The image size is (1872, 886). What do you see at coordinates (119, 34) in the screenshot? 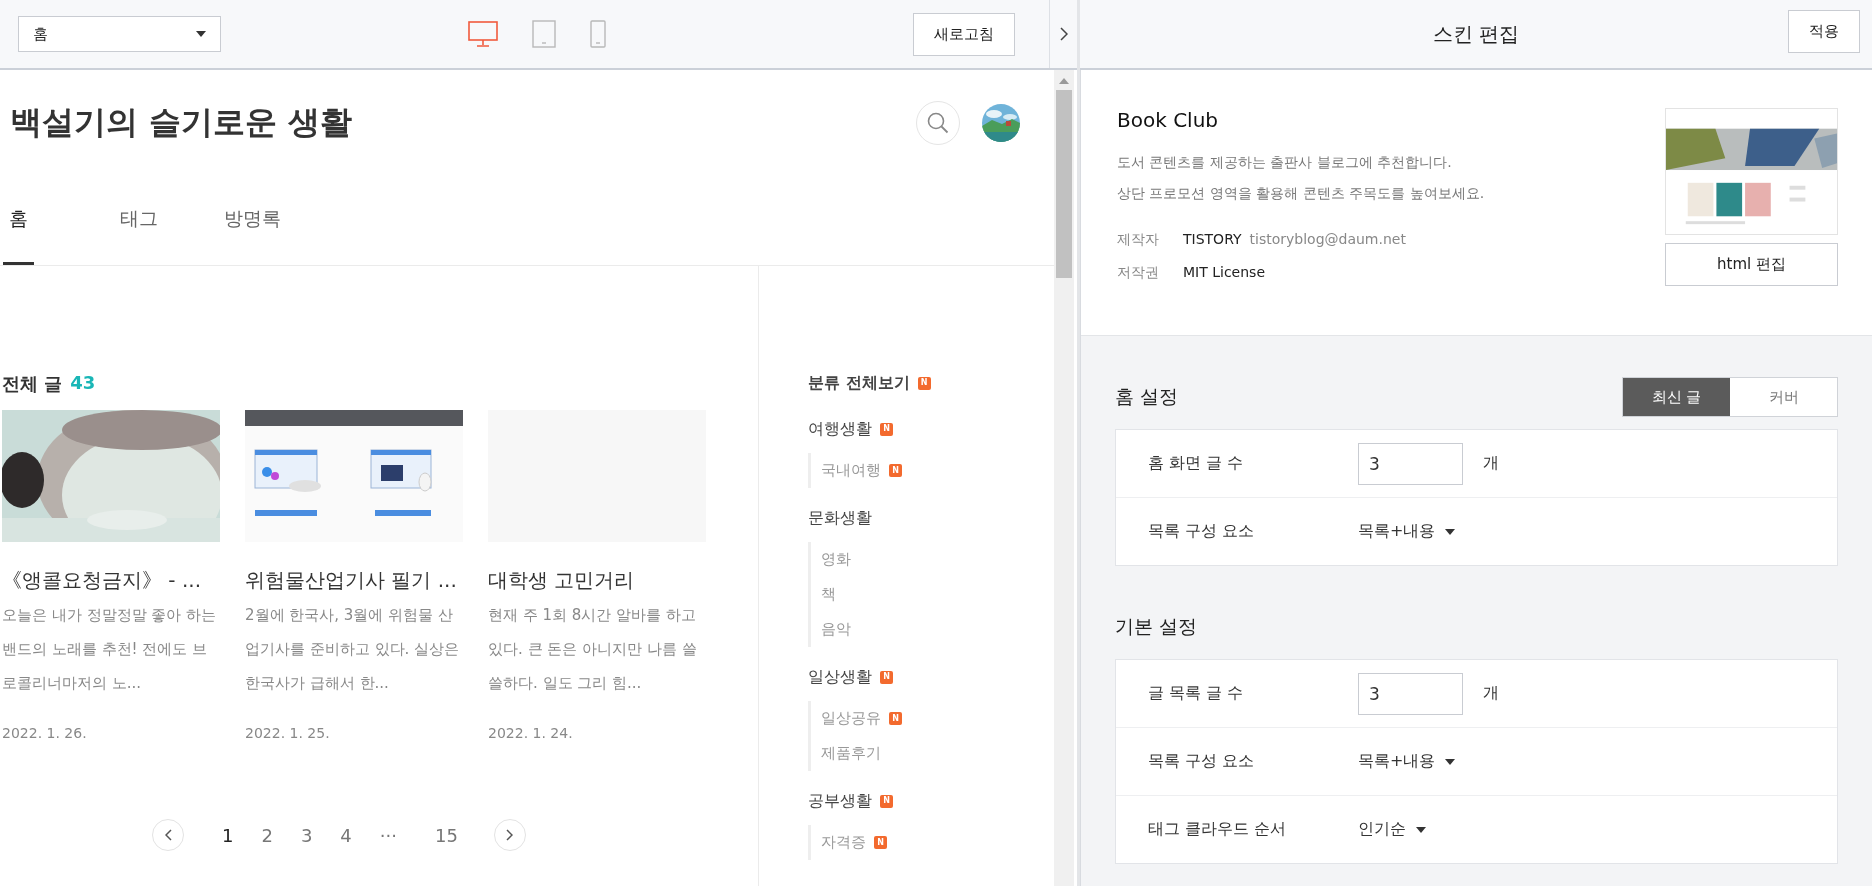
I see `page-dropdown: 홈` at bounding box center [119, 34].